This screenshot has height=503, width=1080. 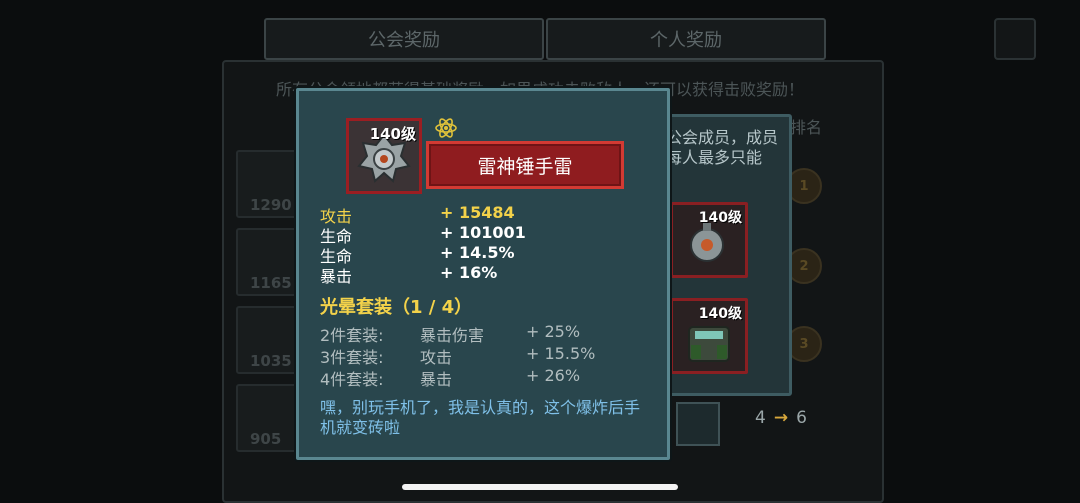 I want to click on atom-icon, so click(x=446, y=128).